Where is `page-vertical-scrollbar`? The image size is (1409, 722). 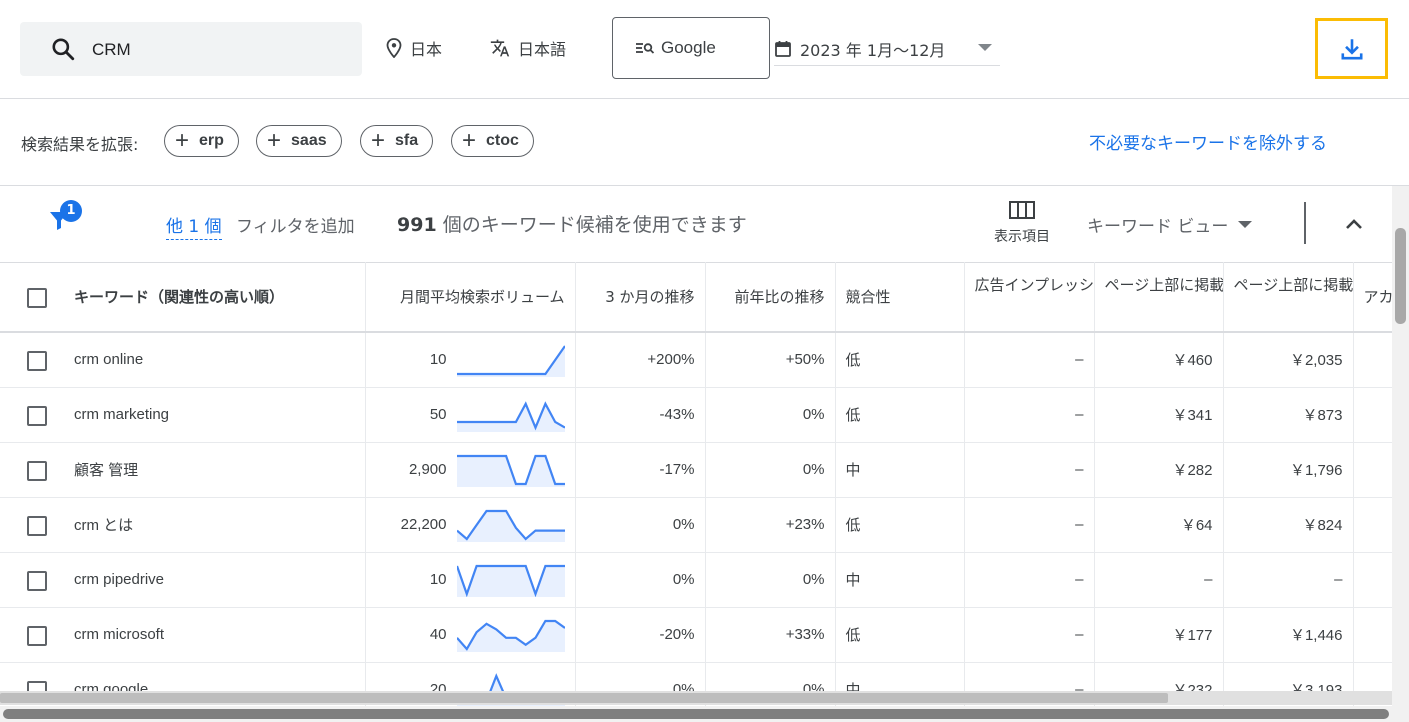 page-vertical-scrollbar is located at coordinates (1400, 454).